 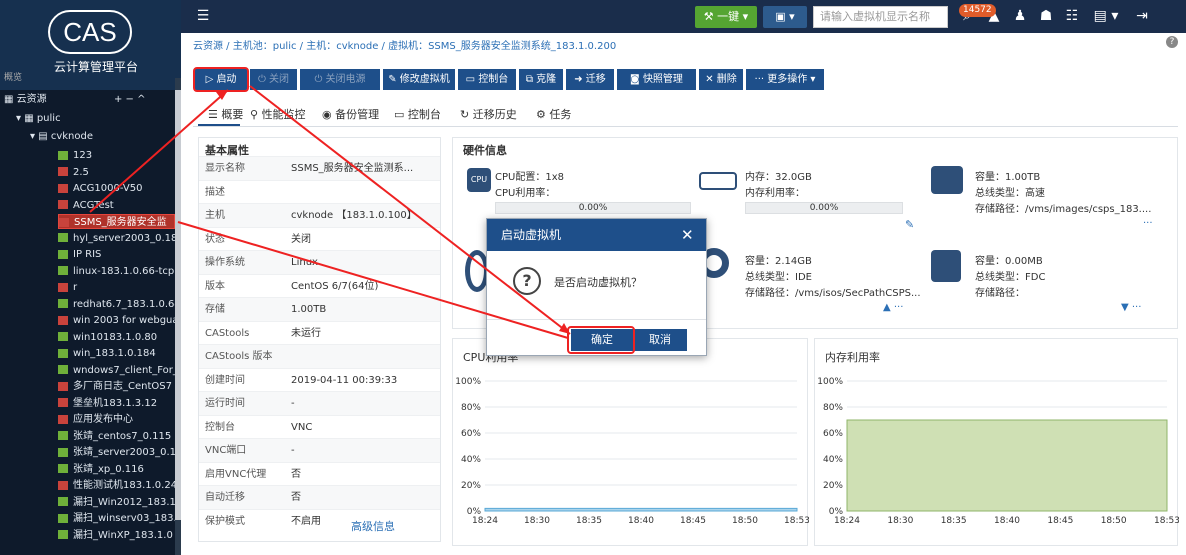 I want to click on vm-item: 123, so click(x=116, y=155).